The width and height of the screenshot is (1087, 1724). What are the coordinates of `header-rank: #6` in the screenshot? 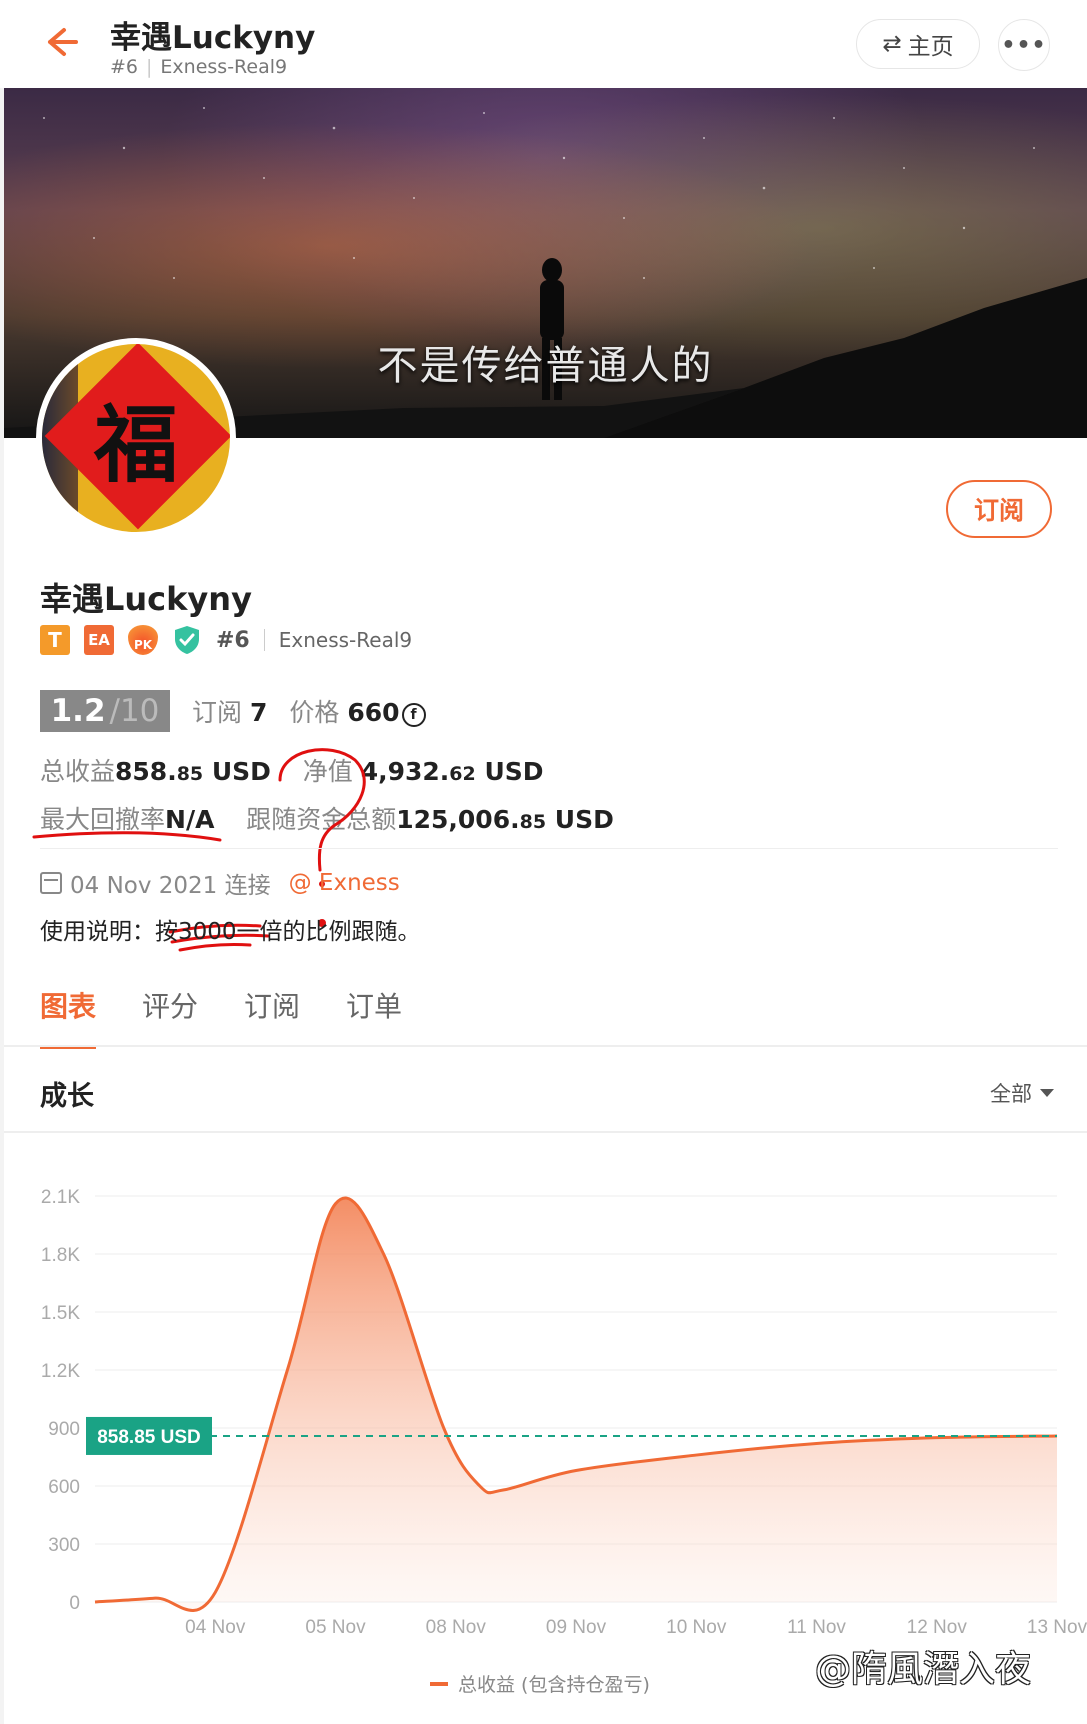 It's located at (124, 67).